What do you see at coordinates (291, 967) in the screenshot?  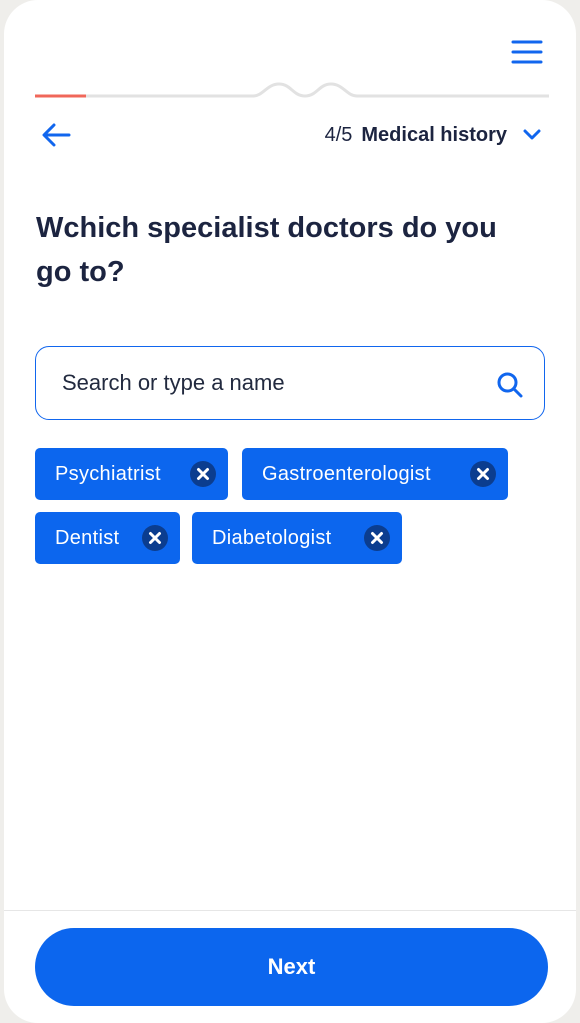 I see `next-button: Next` at bounding box center [291, 967].